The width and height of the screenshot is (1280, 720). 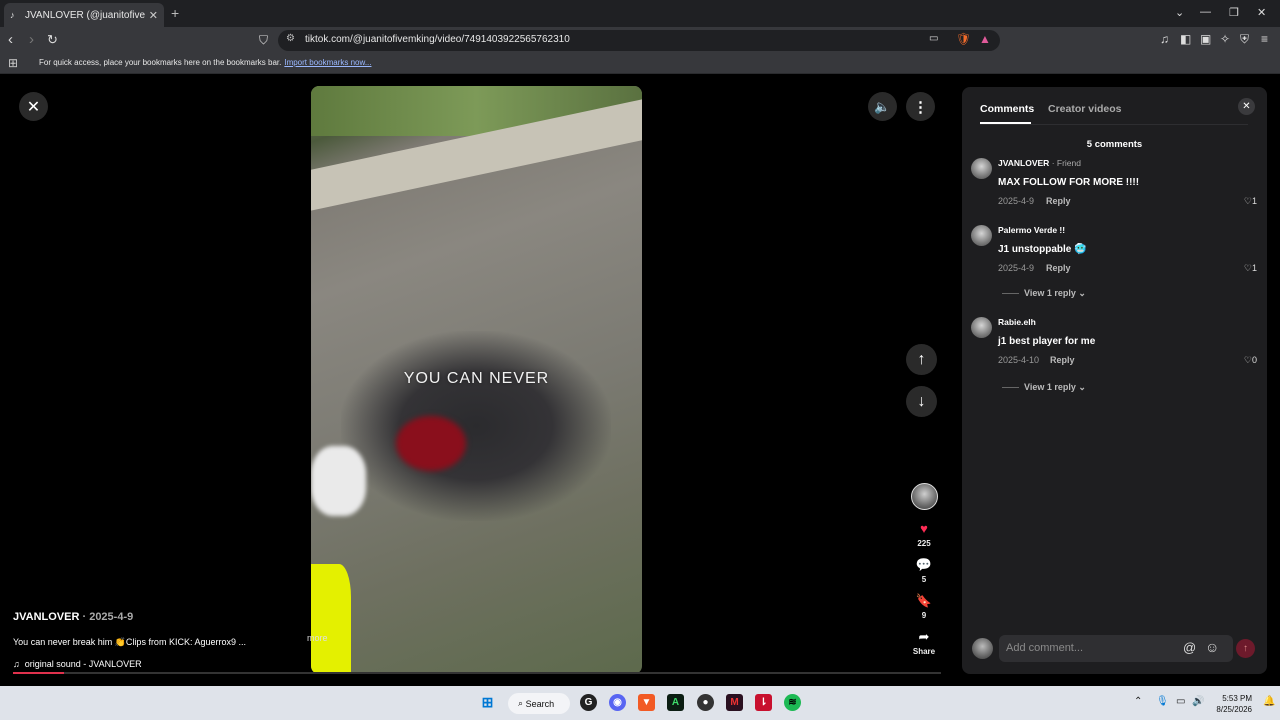 What do you see at coordinates (1225, 39) in the screenshot?
I see `leo-ai-icon: ✧` at bounding box center [1225, 39].